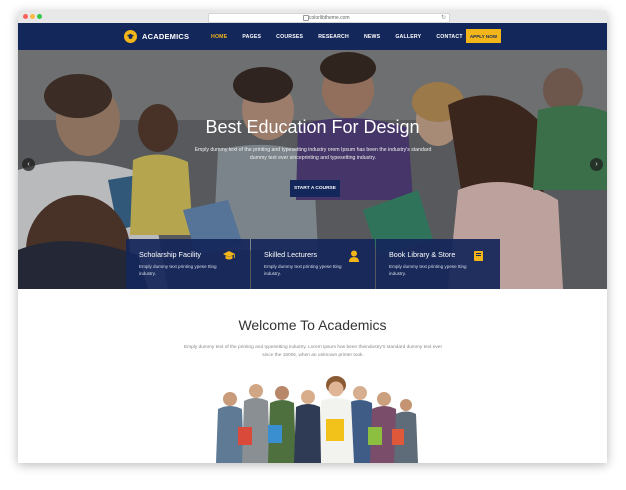 This screenshot has width=626, height=490. What do you see at coordinates (289, 37) in the screenshot?
I see `nav-item-courses: COURSES` at bounding box center [289, 37].